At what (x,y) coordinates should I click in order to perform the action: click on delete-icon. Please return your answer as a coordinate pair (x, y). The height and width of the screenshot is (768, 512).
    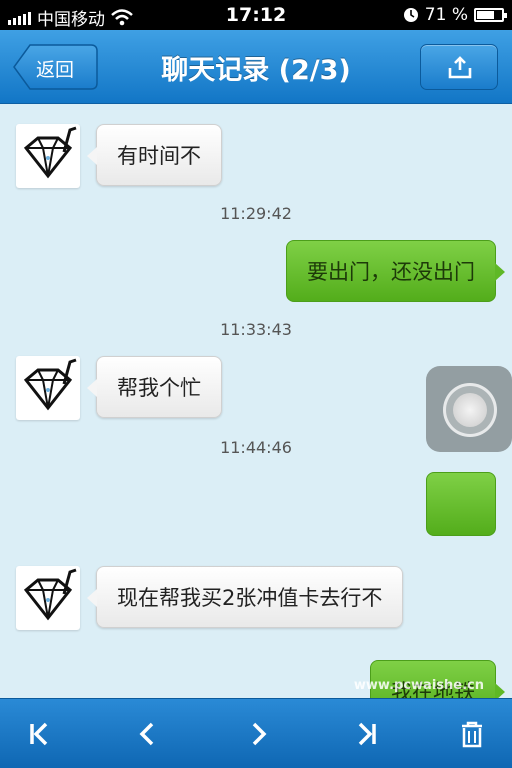
    Looking at the image, I should click on (472, 734).